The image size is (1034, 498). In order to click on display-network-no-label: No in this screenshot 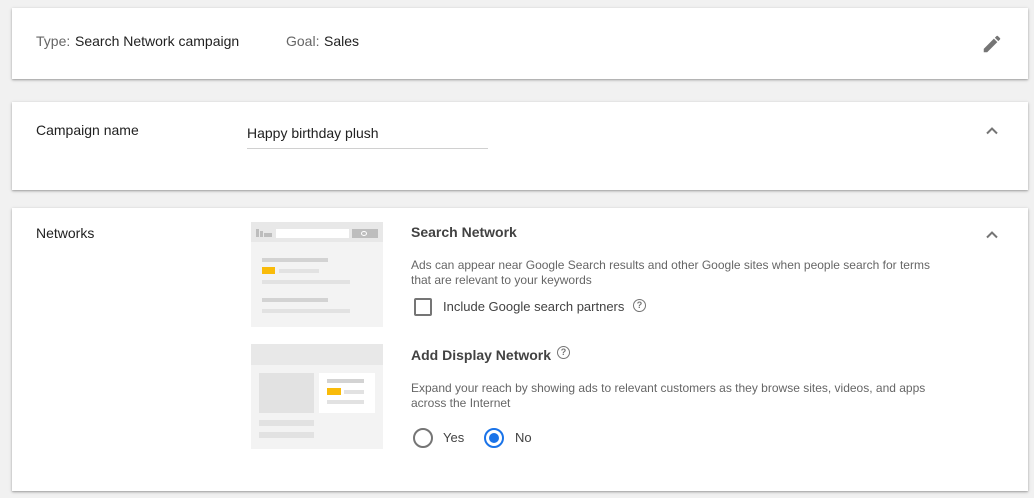, I will do `click(523, 437)`.